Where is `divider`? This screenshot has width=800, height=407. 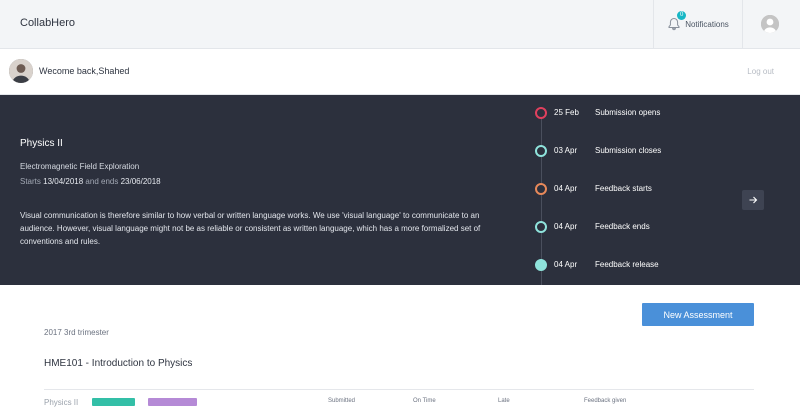 divider is located at coordinates (399, 389).